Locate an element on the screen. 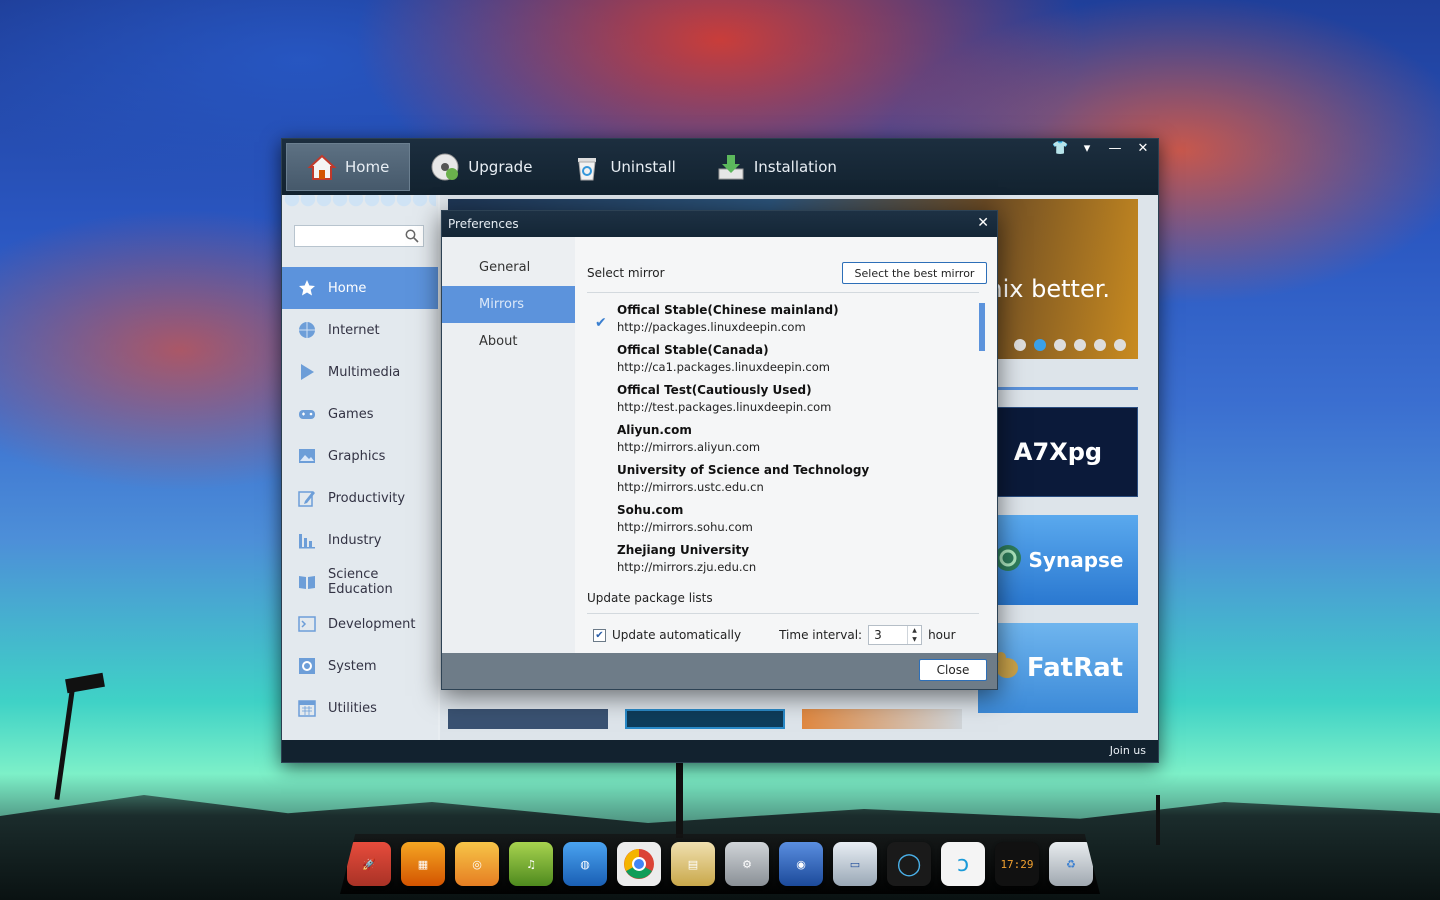  sidebar-item-games: Games is located at coordinates (360, 414).